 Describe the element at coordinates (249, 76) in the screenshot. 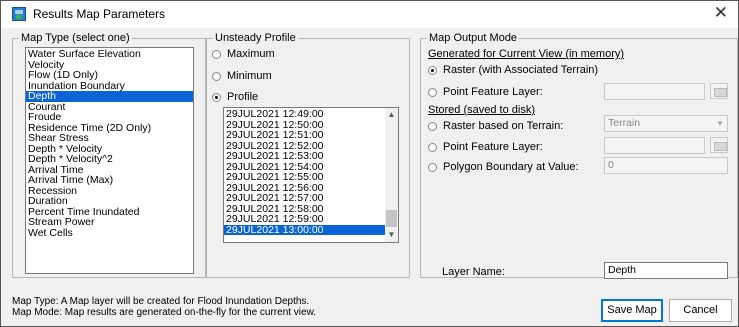

I see `minimum-label: Minimum` at that location.